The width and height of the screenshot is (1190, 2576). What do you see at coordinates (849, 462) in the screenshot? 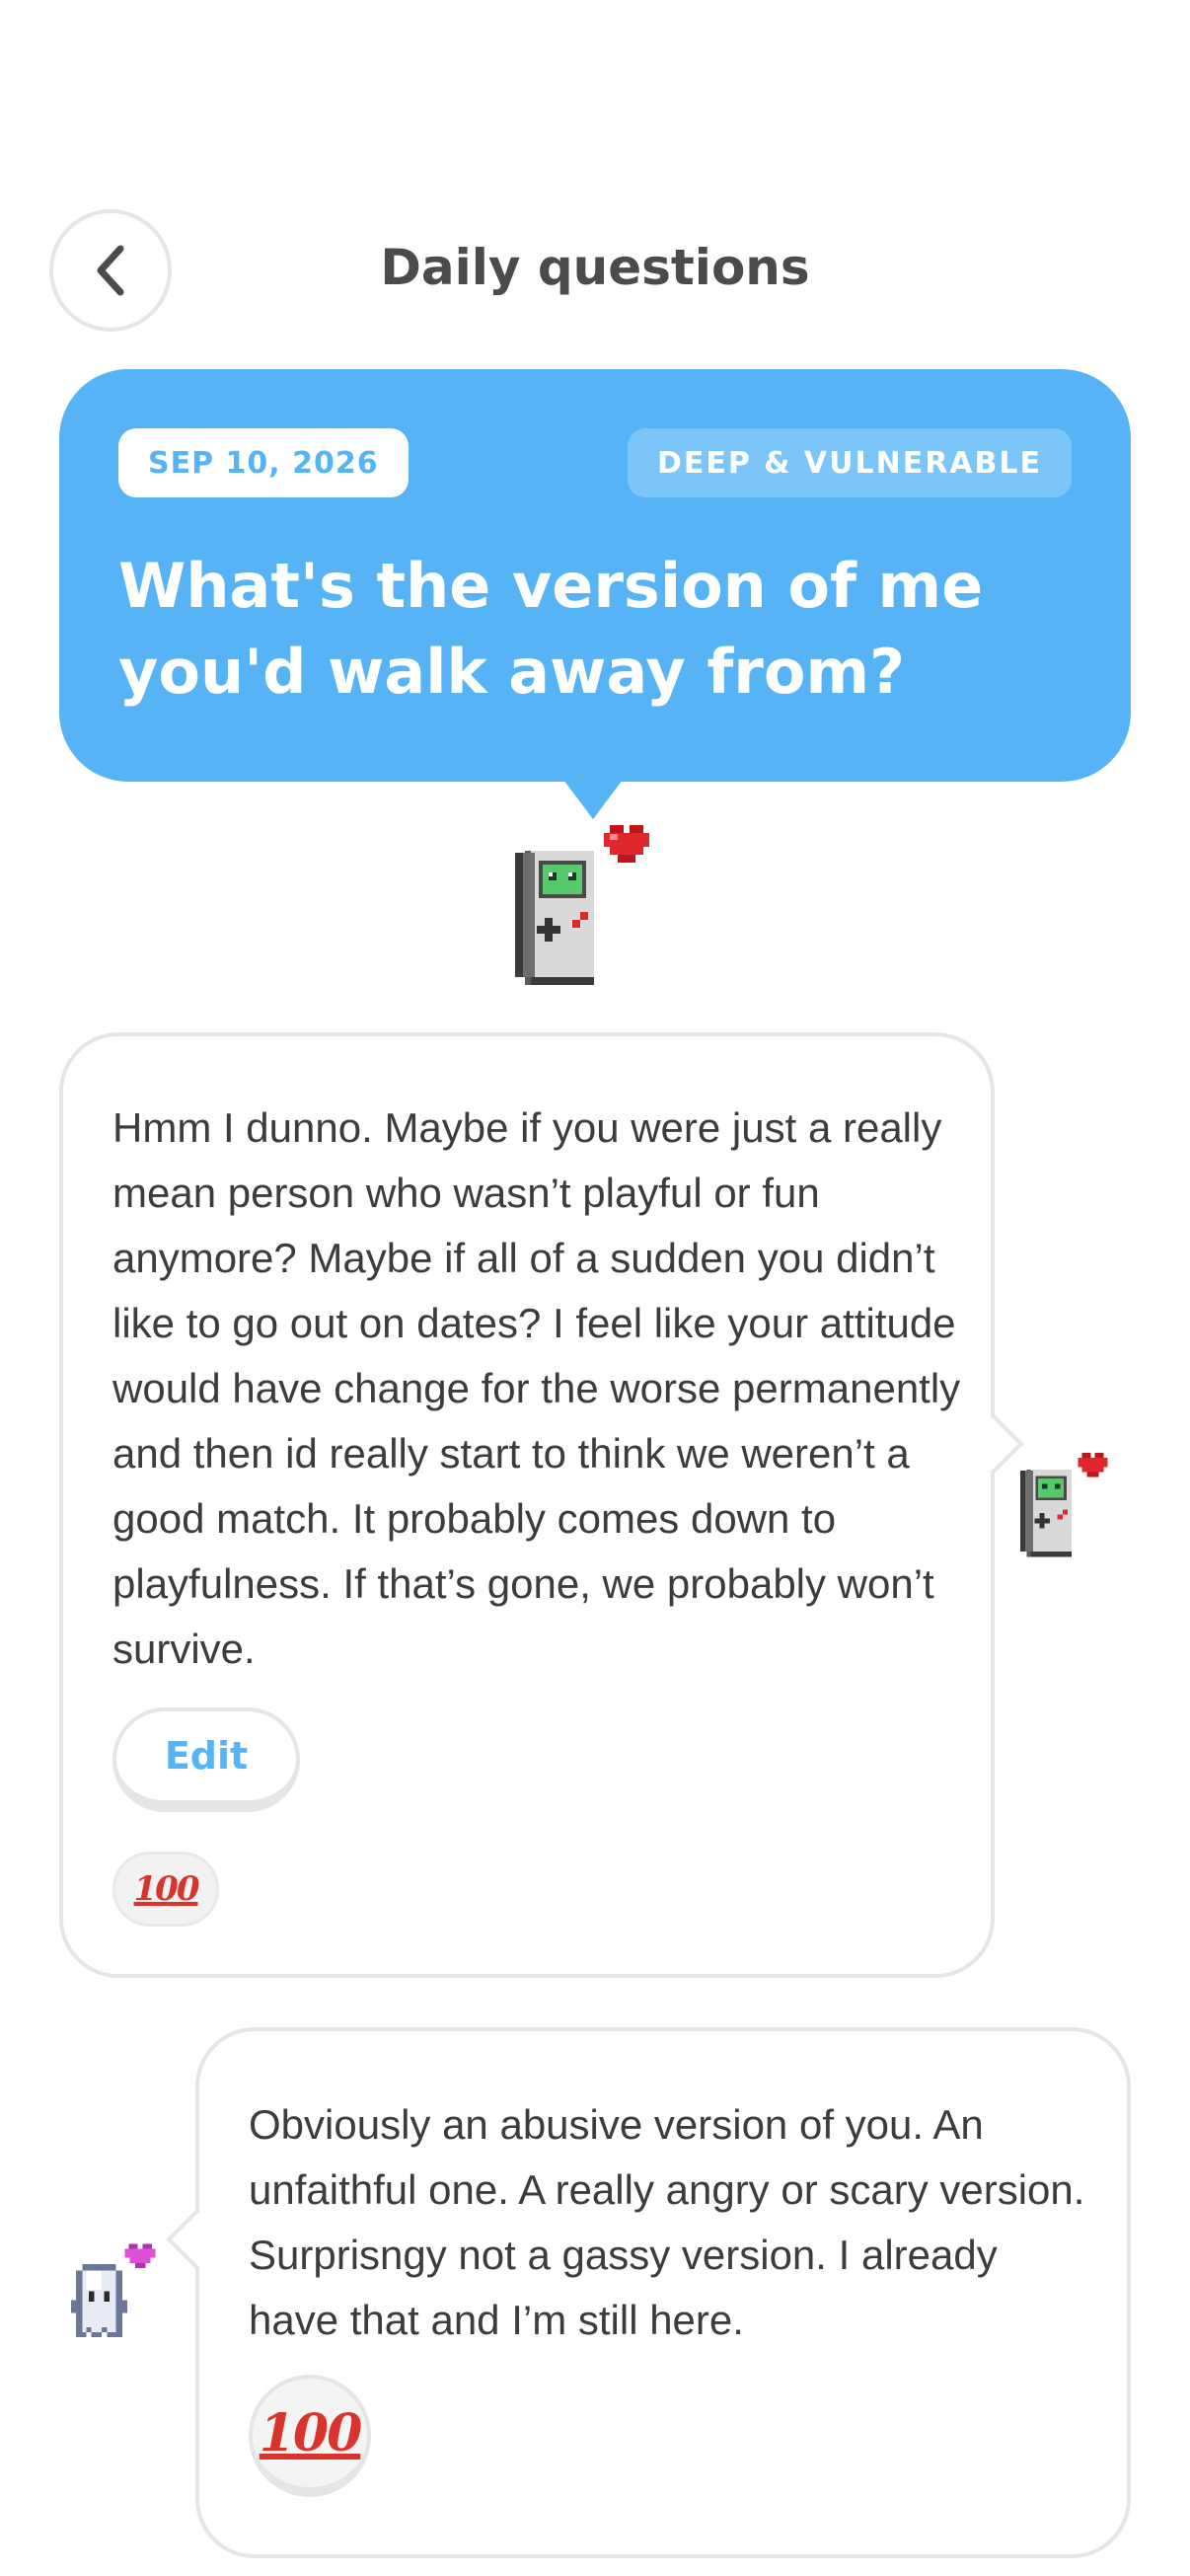
I see `category-badge: DEEP & VULNERABLE` at bounding box center [849, 462].